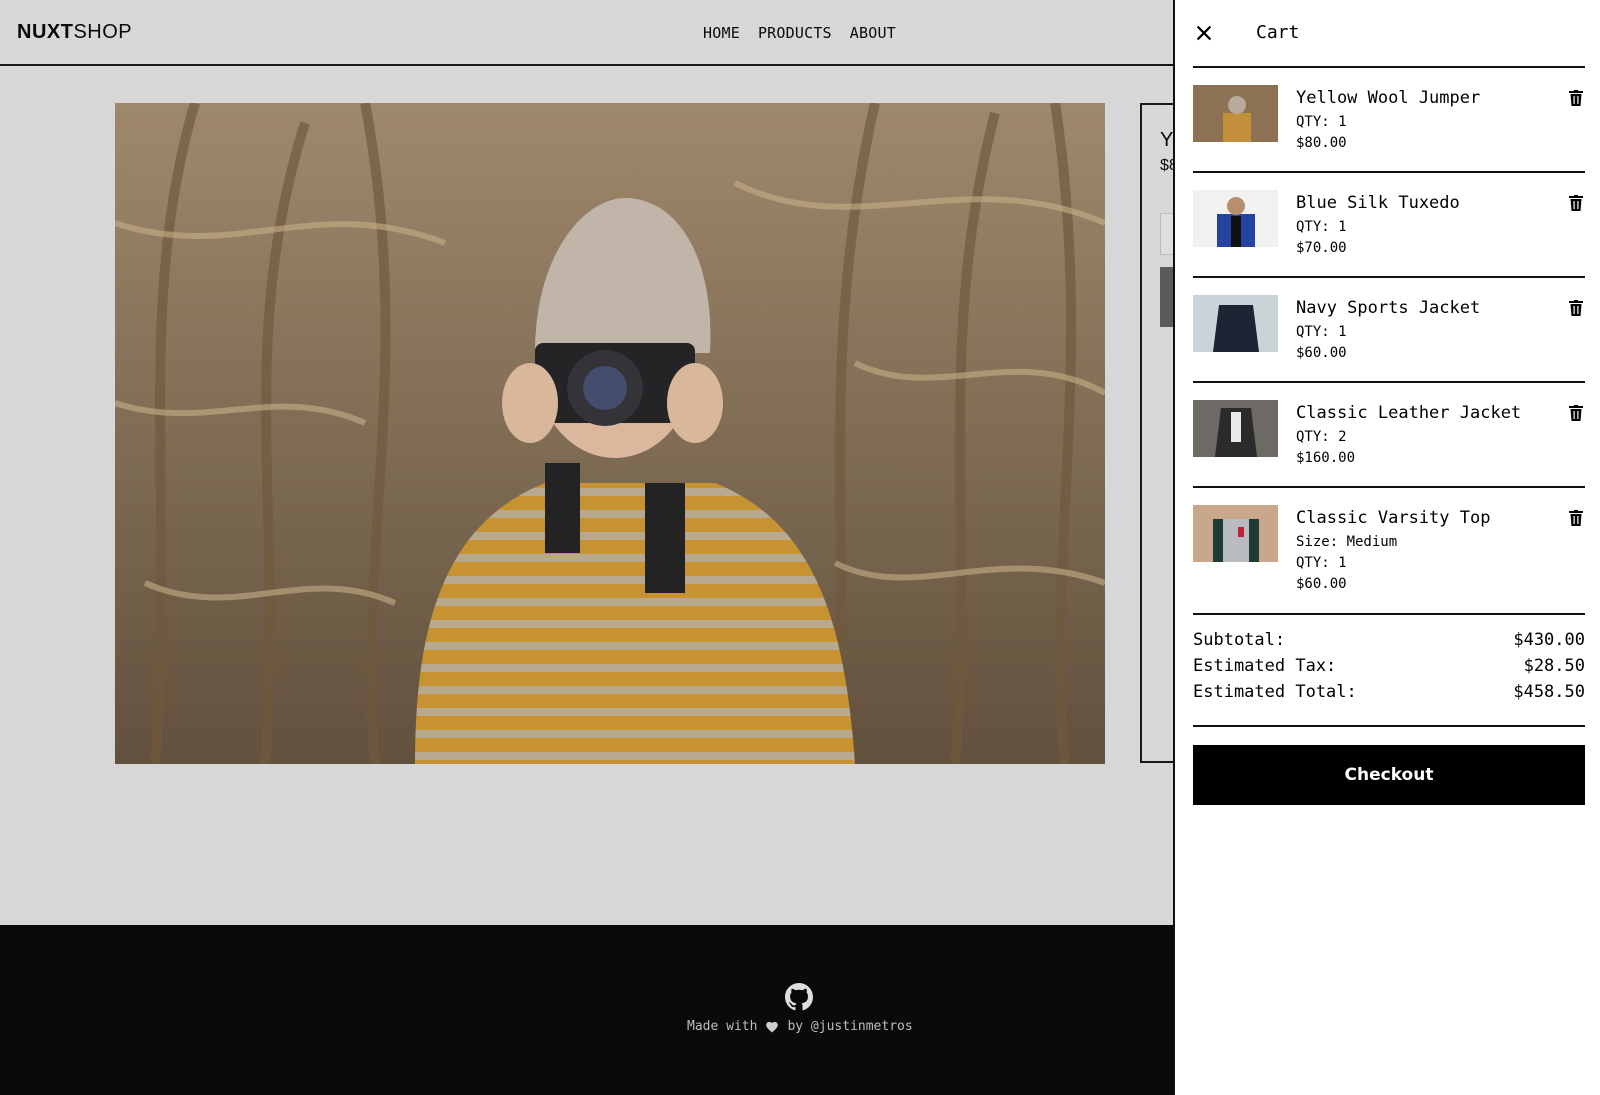 Image resolution: width=1600 pixels, height=1095 pixels. Describe the element at coordinates (1549, 640) in the screenshot. I see `subtotal-value: $430.00` at that location.